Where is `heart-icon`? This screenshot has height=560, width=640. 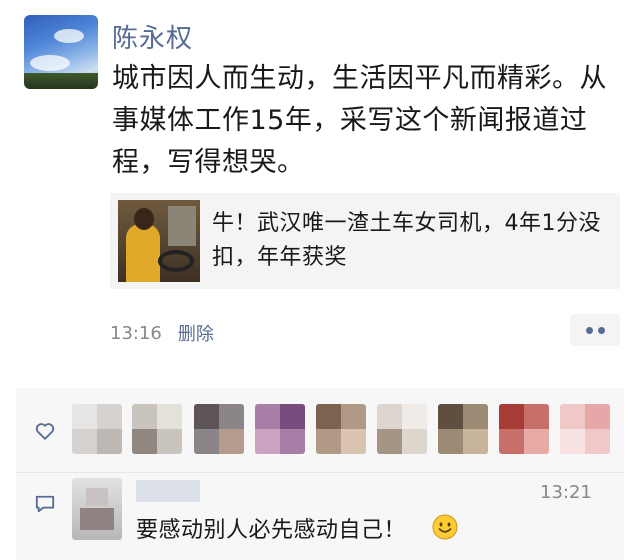 heart-icon is located at coordinates (45, 431).